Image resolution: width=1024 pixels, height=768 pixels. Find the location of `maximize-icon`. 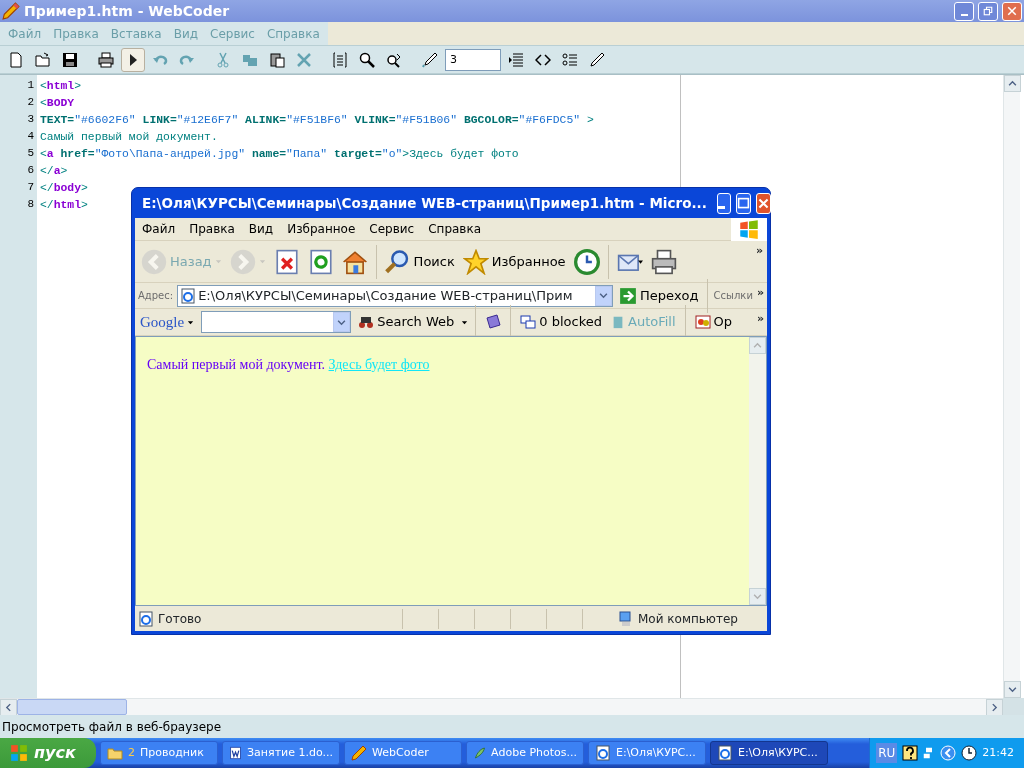

maximize-icon is located at coordinates (743, 203).